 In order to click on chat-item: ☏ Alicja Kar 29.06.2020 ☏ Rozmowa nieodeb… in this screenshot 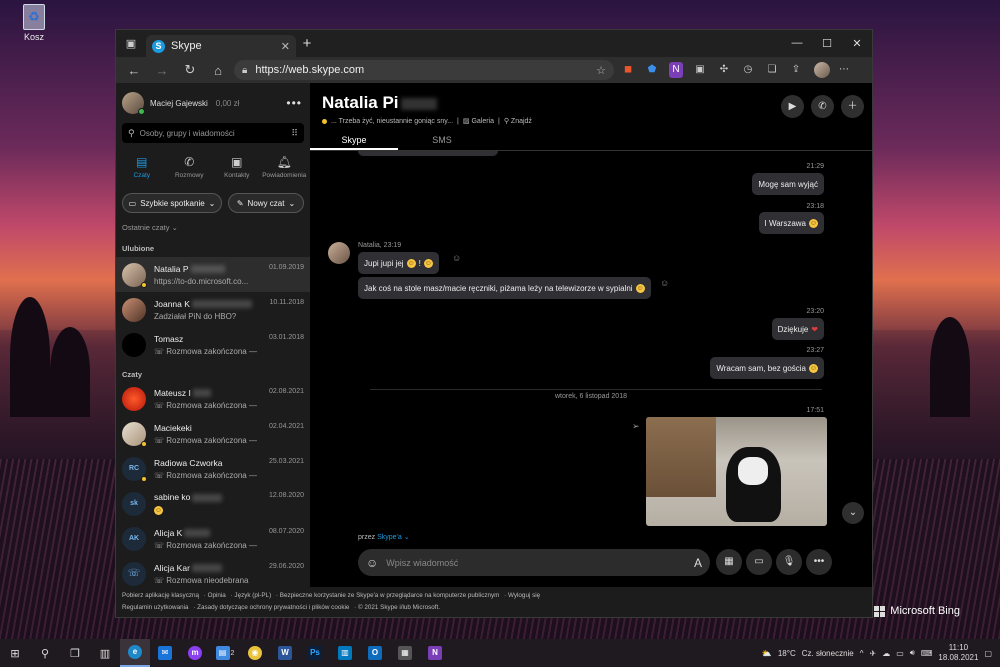, I will do `click(213, 573)`.